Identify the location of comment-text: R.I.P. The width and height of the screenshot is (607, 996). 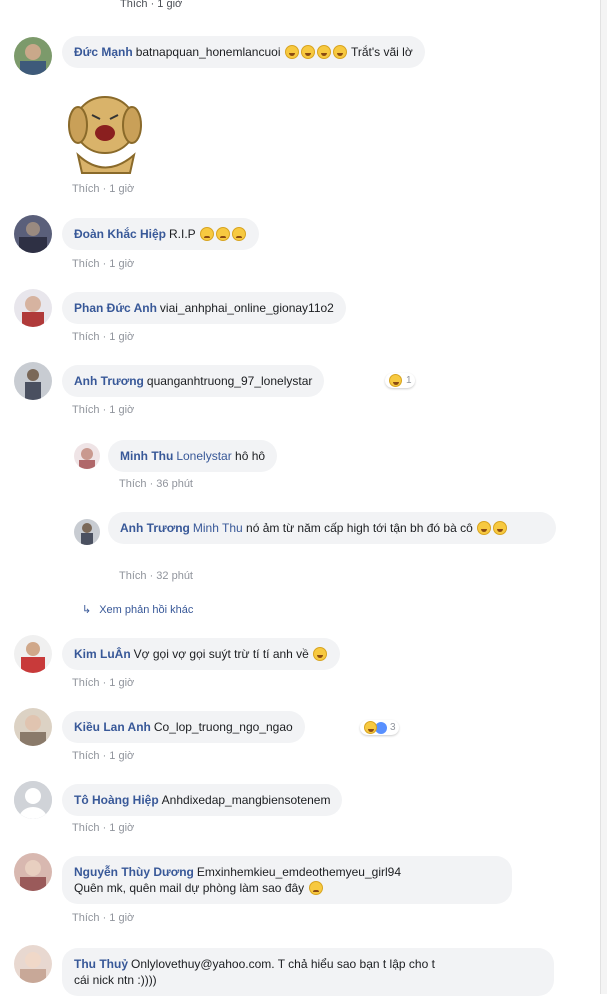
(182, 234).